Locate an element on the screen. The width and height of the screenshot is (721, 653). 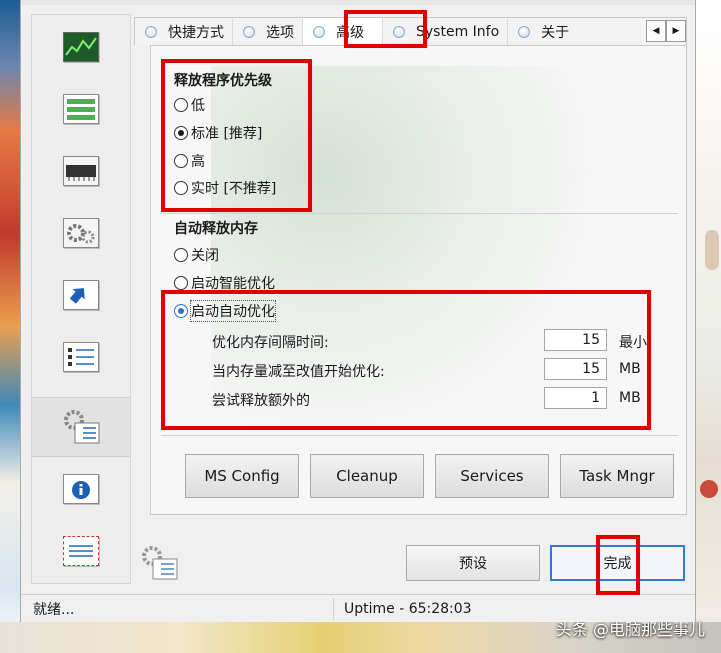
tab-strip: 快捷方式 选项 高级 System Info 关于 ◀ ▶ is located at coordinates (410, 31).